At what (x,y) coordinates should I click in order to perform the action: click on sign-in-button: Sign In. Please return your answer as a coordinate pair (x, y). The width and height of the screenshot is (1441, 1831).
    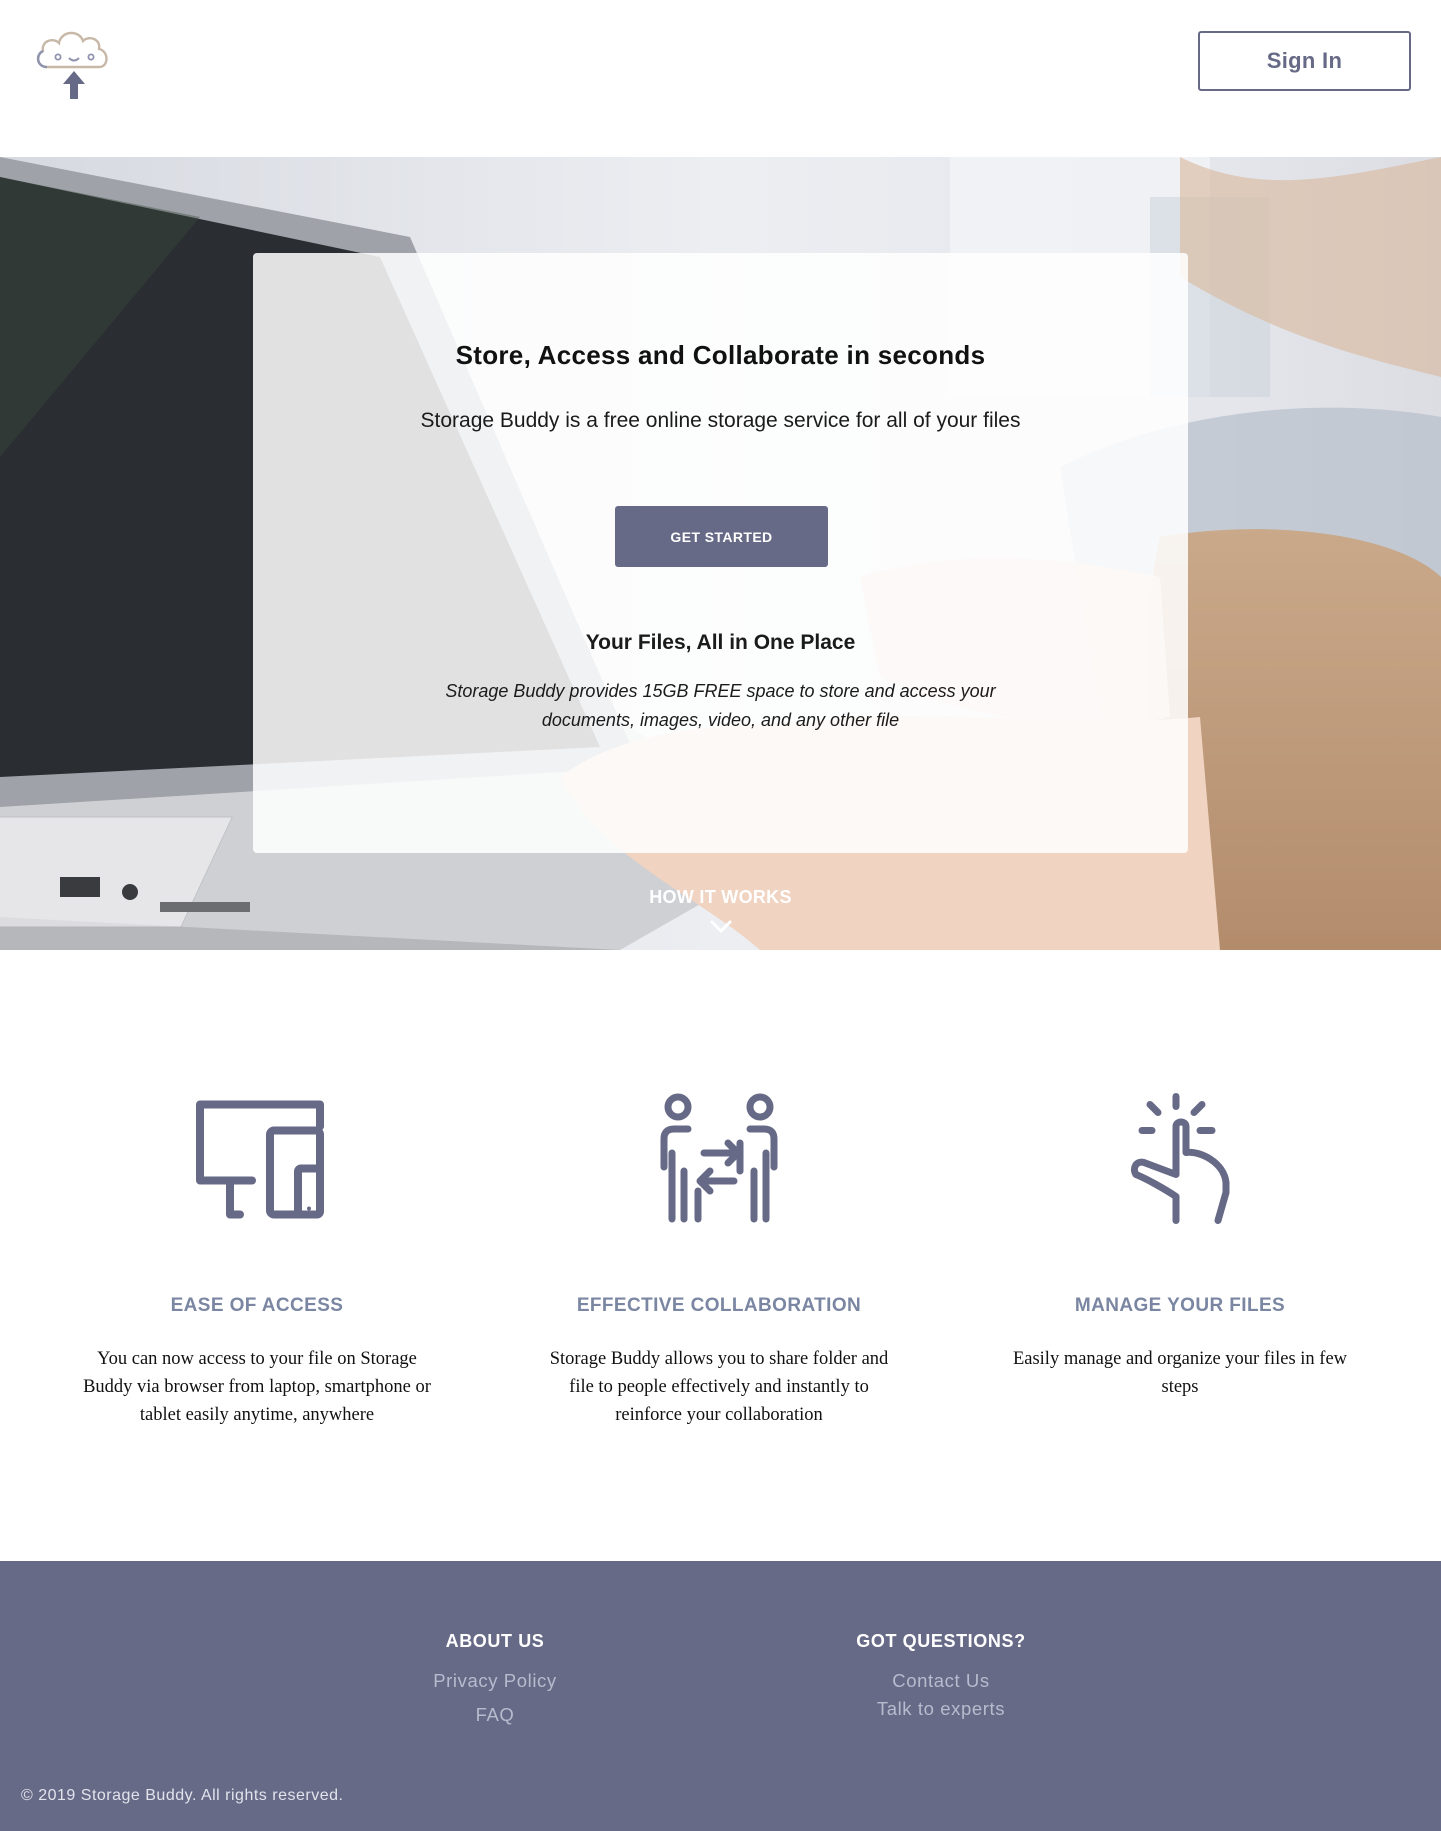
    Looking at the image, I should click on (1304, 61).